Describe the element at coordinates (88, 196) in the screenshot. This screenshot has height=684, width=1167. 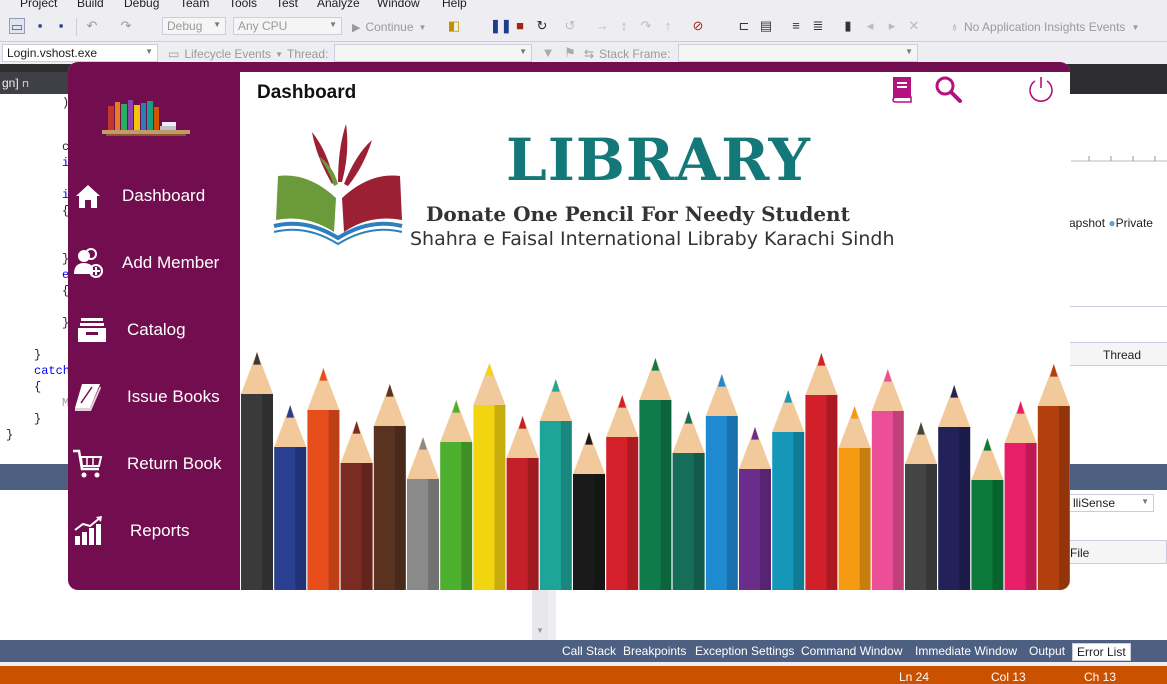
I see `home-icon` at that location.